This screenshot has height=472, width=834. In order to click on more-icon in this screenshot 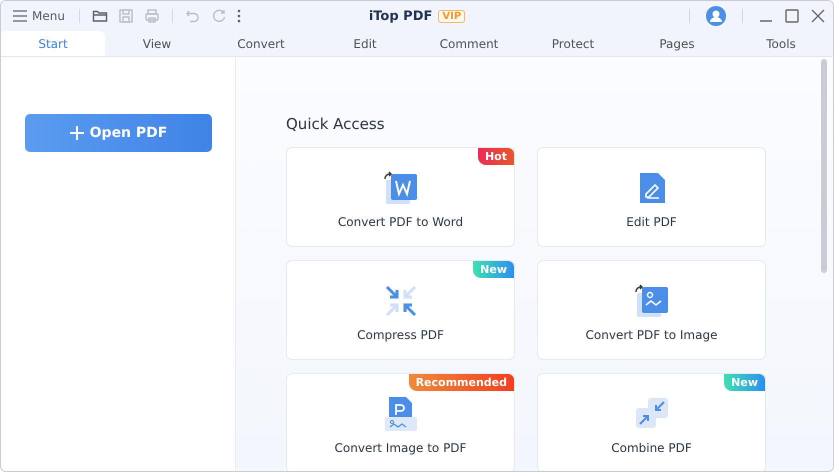, I will do `click(238, 16)`.